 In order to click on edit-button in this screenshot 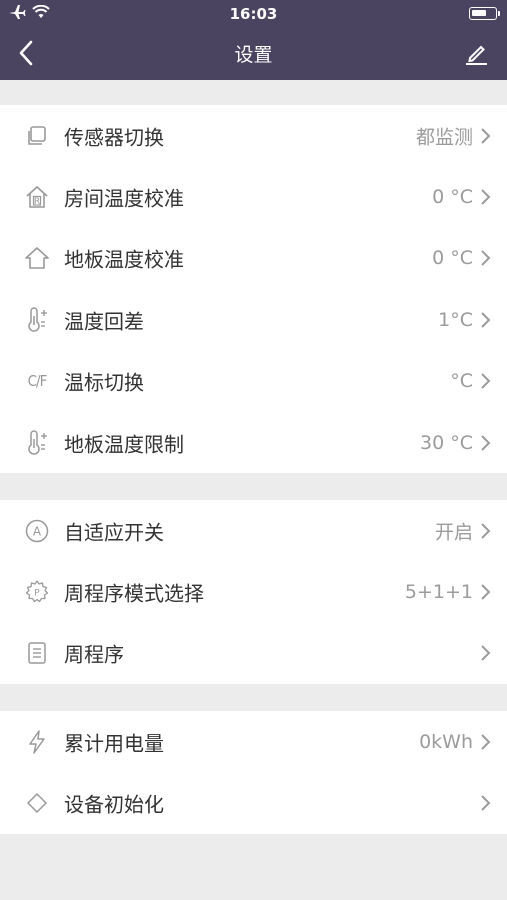, I will do `click(476, 53)`.